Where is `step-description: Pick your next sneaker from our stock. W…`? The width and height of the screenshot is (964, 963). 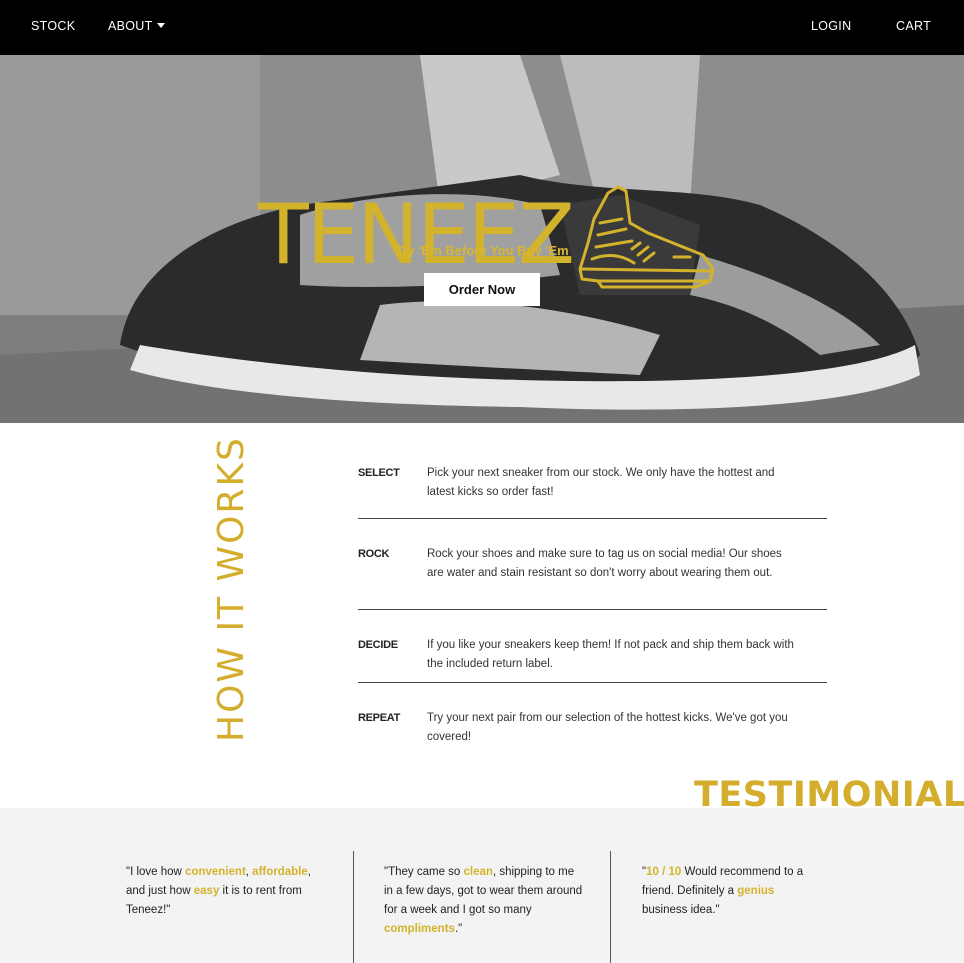
step-description: Pick your next sneaker from our stock. W… is located at coordinates (601, 482).